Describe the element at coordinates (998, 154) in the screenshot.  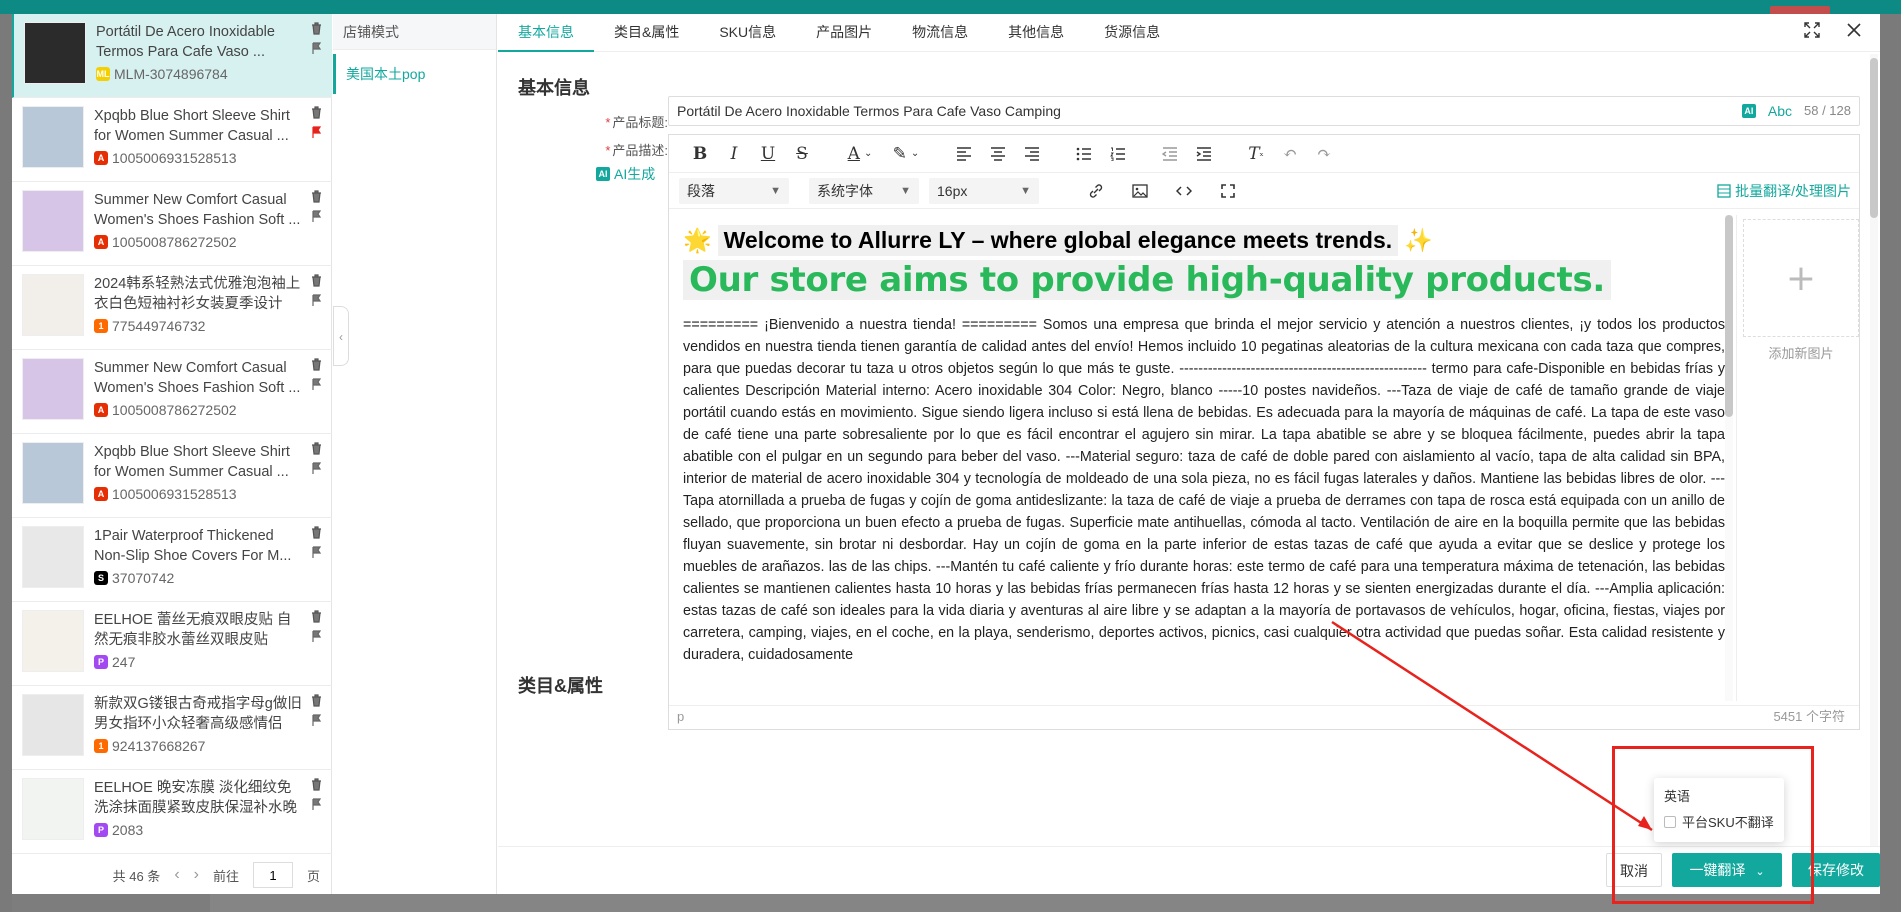
I see `align-center-icon` at that location.